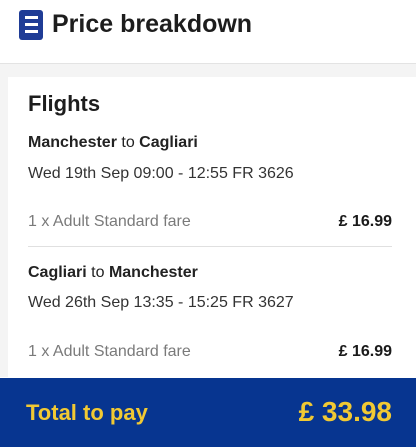 The image size is (416, 447). What do you see at coordinates (109, 221) in the screenshot?
I see `fare-label-outbound: 1 x Adult Standard fare` at bounding box center [109, 221].